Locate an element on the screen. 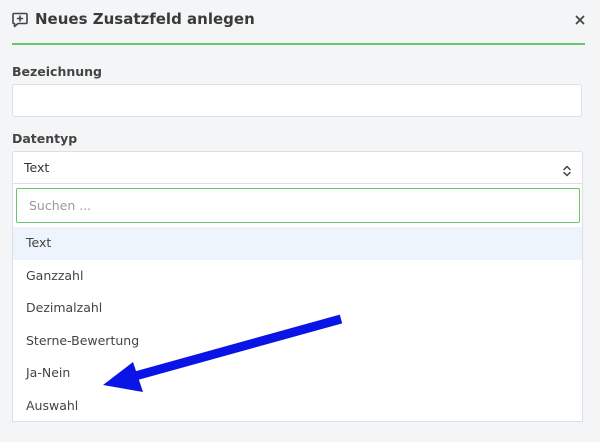 The height and width of the screenshot is (442, 600). option-ja-nein: Ja-Nein is located at coordinates (297, 373).